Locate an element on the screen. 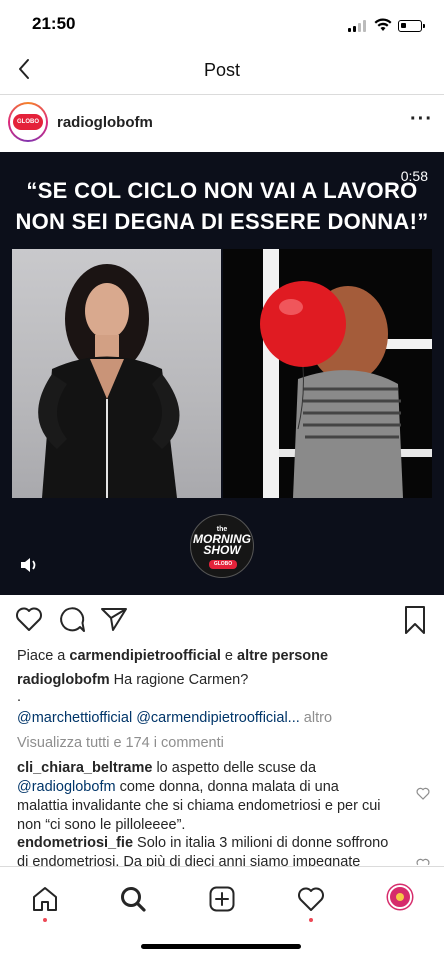 The image size is (444, 960). status-time: 21:50 is located at coordinates (54, 23).